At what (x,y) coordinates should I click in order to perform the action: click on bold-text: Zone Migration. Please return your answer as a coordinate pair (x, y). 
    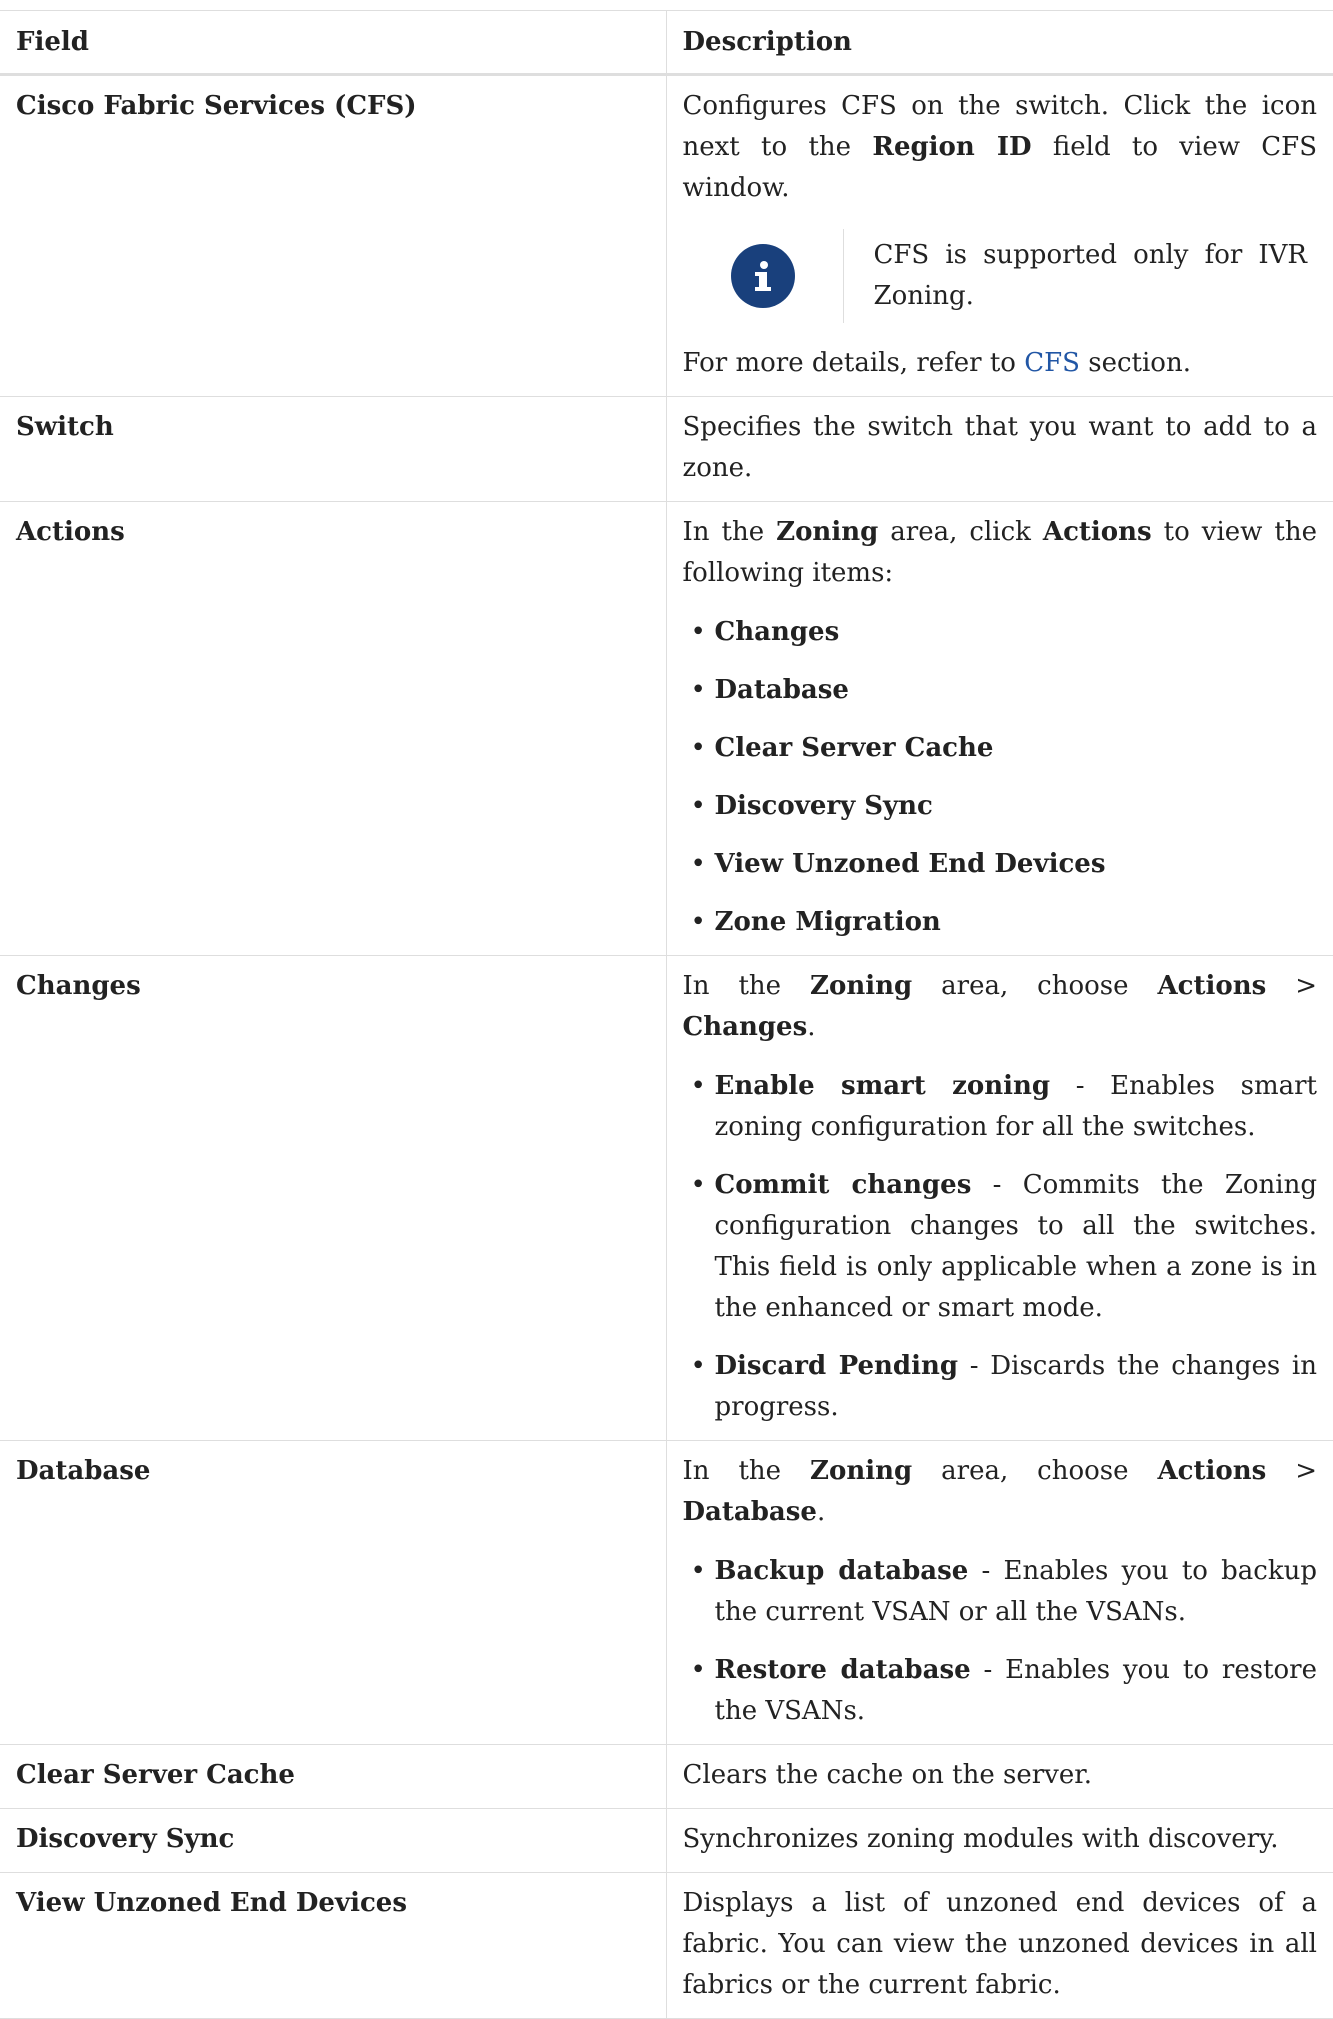
    Looking at the image, I should click on (827, 922).